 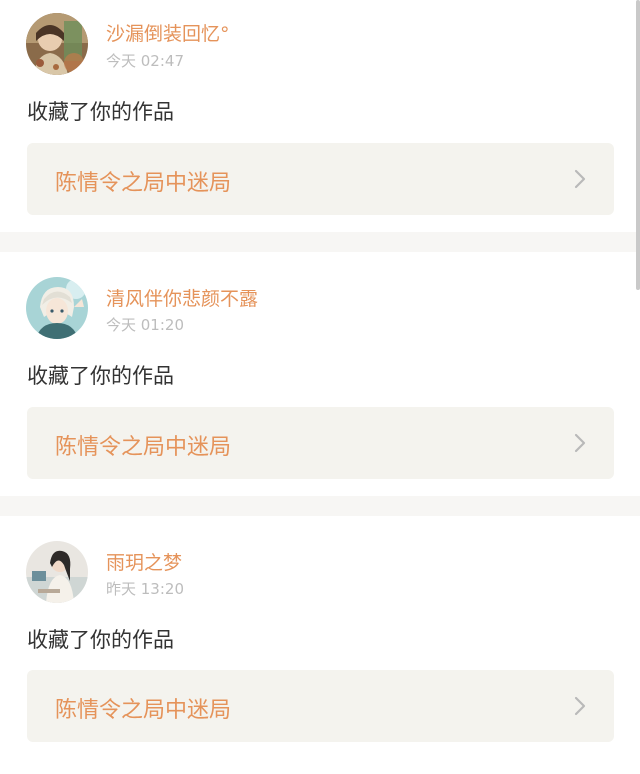 I want to click on scrollbar, so click(x=638, y=145).